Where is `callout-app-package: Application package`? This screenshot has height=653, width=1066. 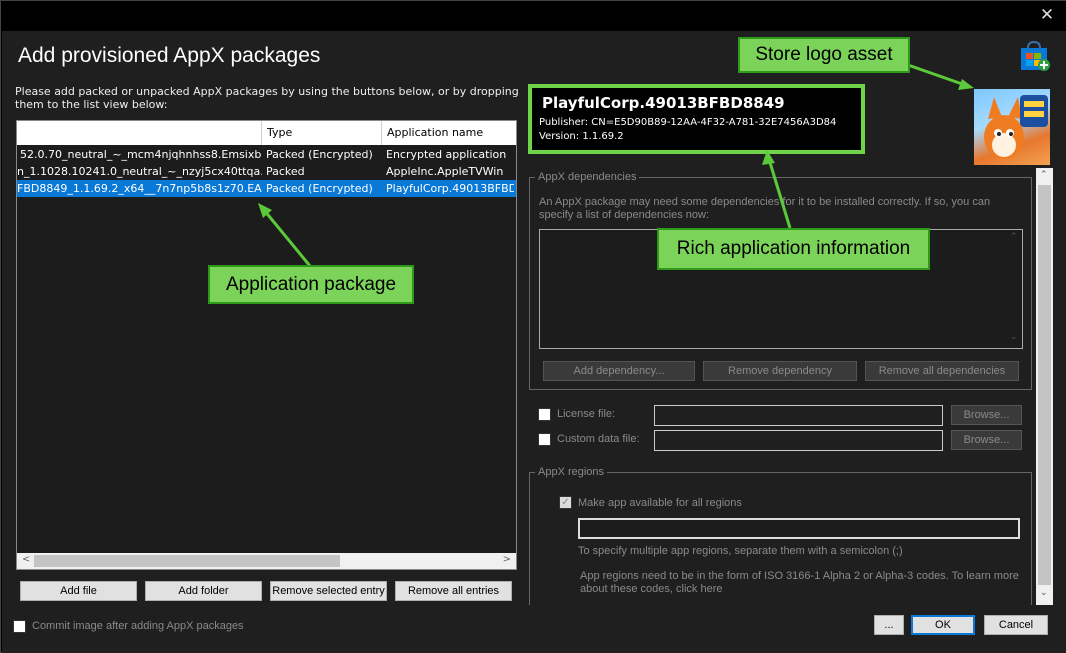 callout-app-package: Application package is located at coordinates (311, 284).